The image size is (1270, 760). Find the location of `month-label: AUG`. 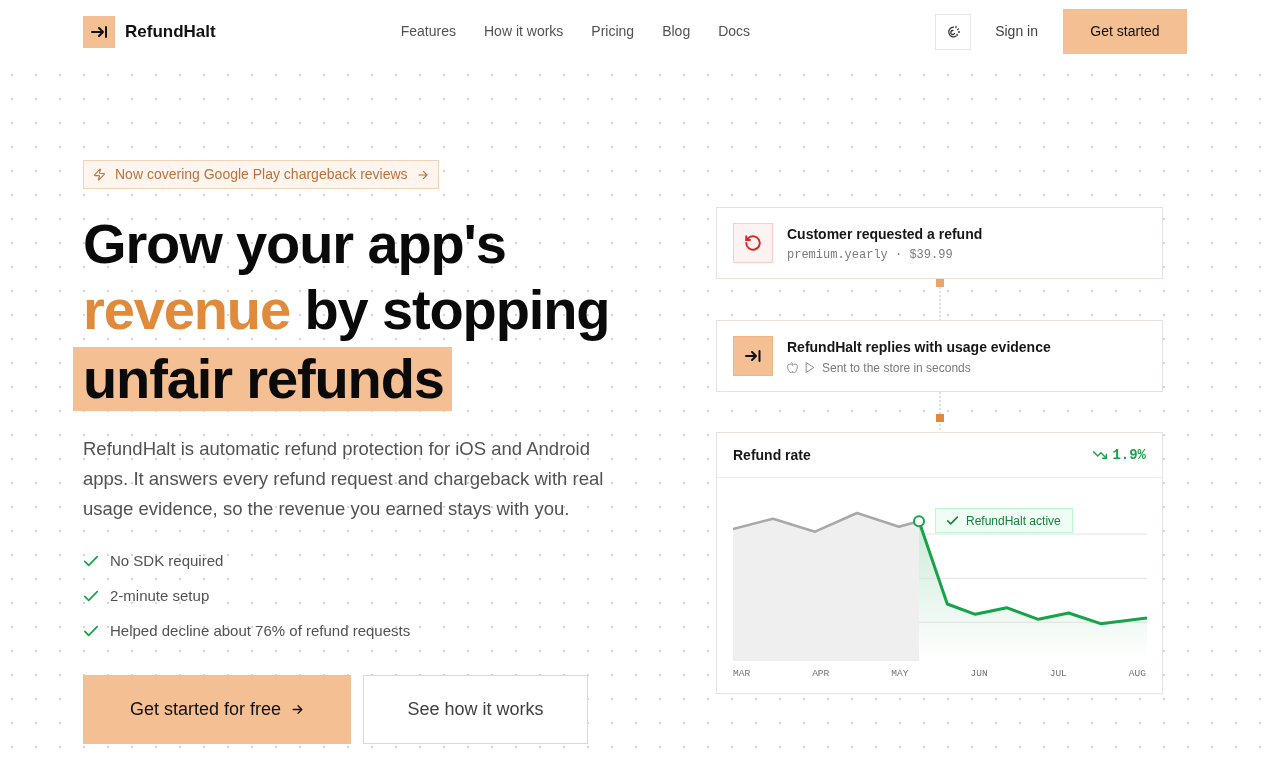

month-label: AUG is located at coordinates (1137, 674).